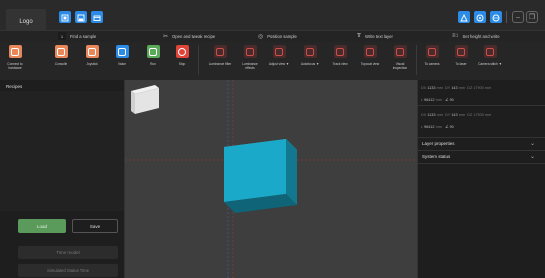 This screenshot has height=278, width=545. Describe the element at coordinates (481, 36) in the screenshot. I see `step-label: Set height and write` at that location.